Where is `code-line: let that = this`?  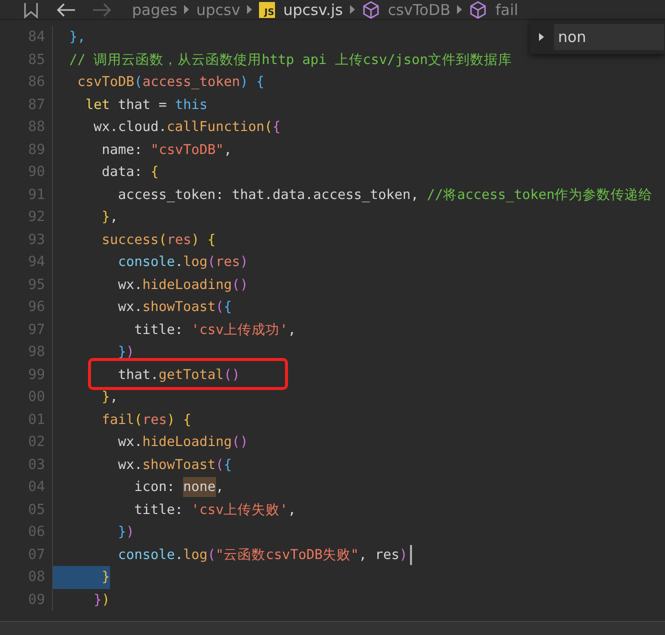 code-line: let that = this is located at coordinates (147, 105).